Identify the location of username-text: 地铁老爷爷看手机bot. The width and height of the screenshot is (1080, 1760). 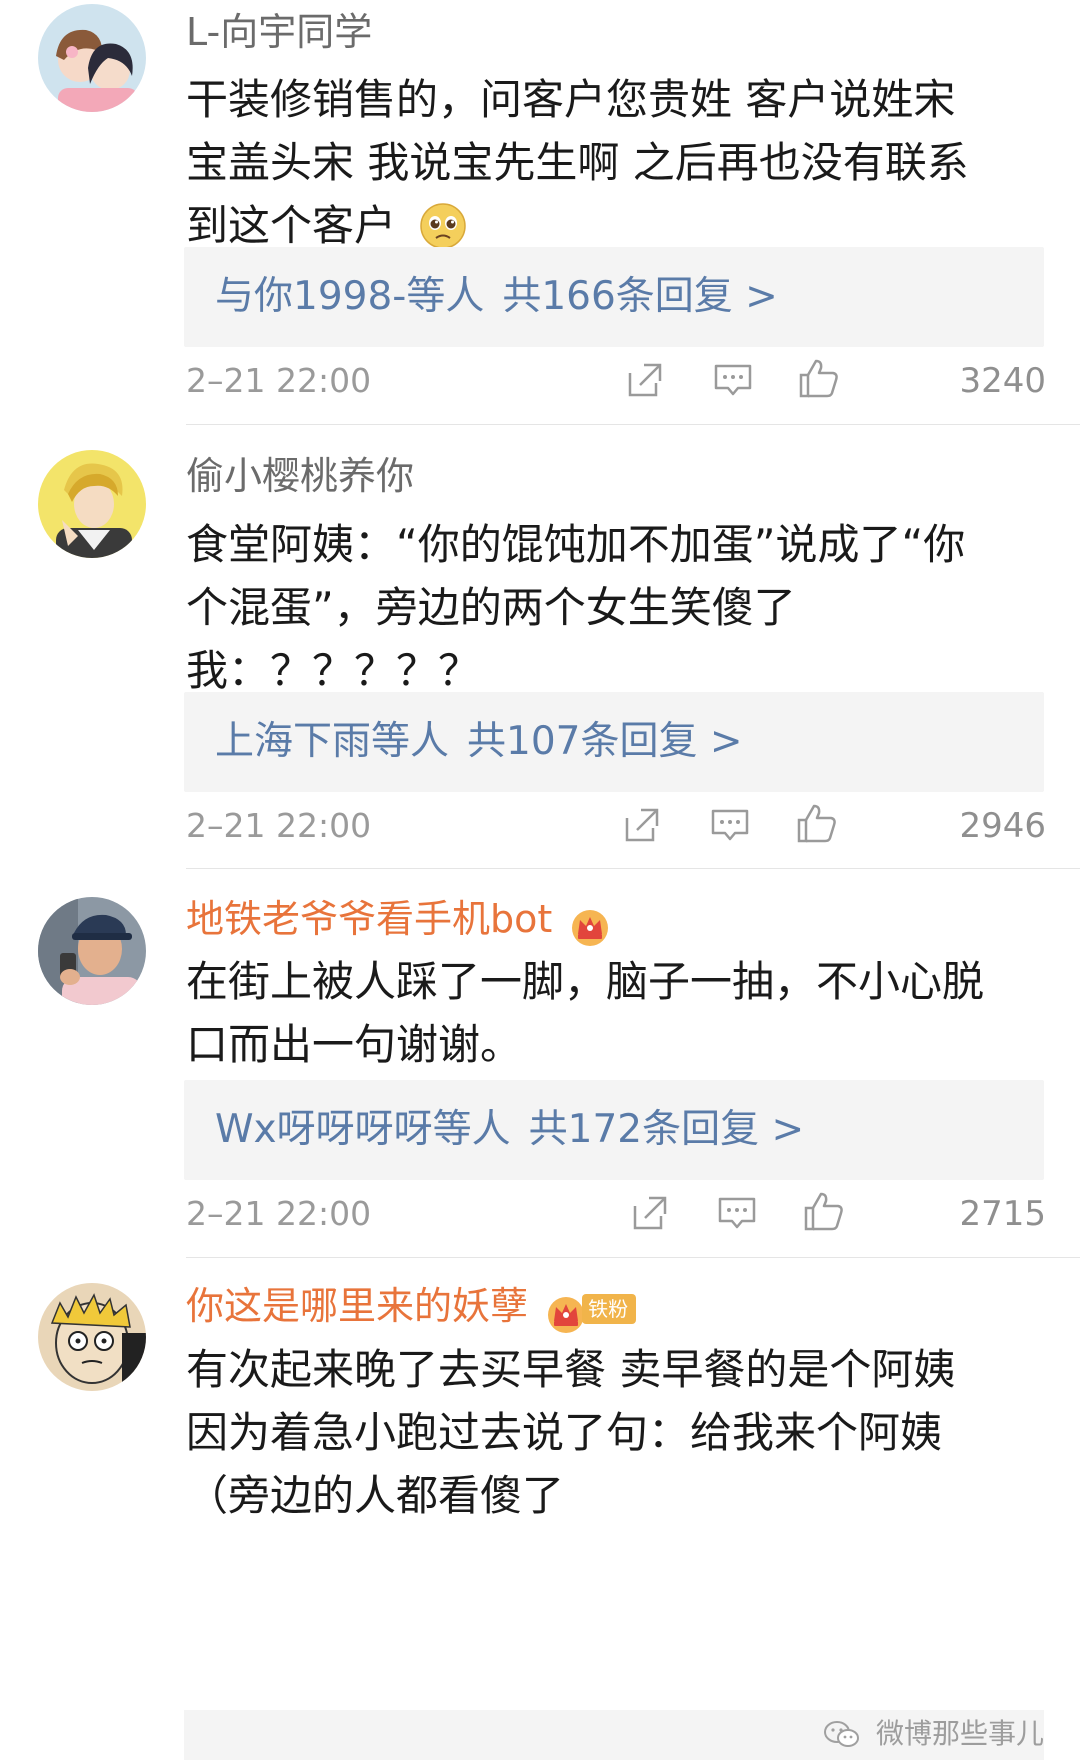
(369, 919).